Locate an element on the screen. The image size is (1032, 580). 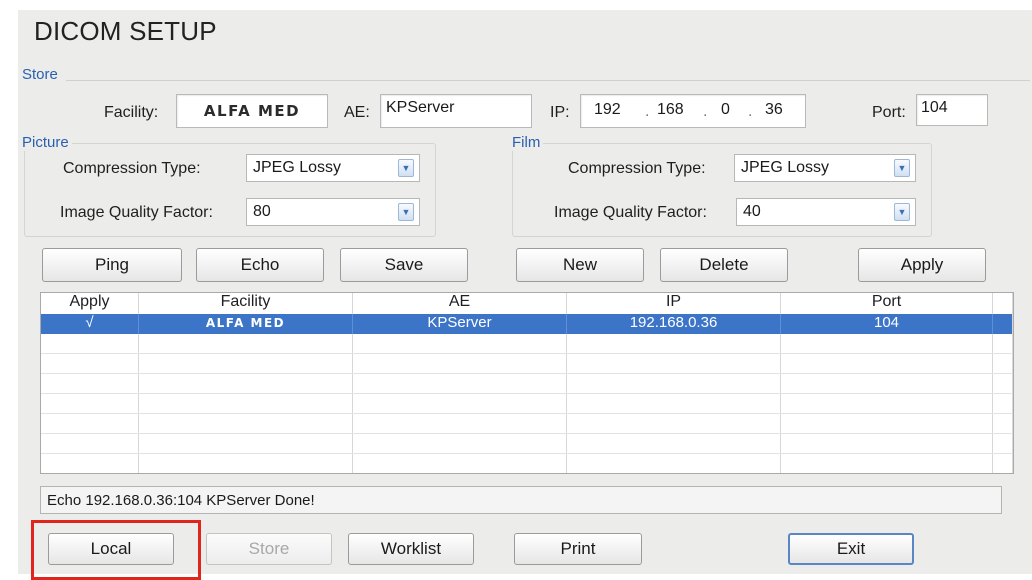
picture-compression-label: Compression Type: is located at coordinates (132, 168).